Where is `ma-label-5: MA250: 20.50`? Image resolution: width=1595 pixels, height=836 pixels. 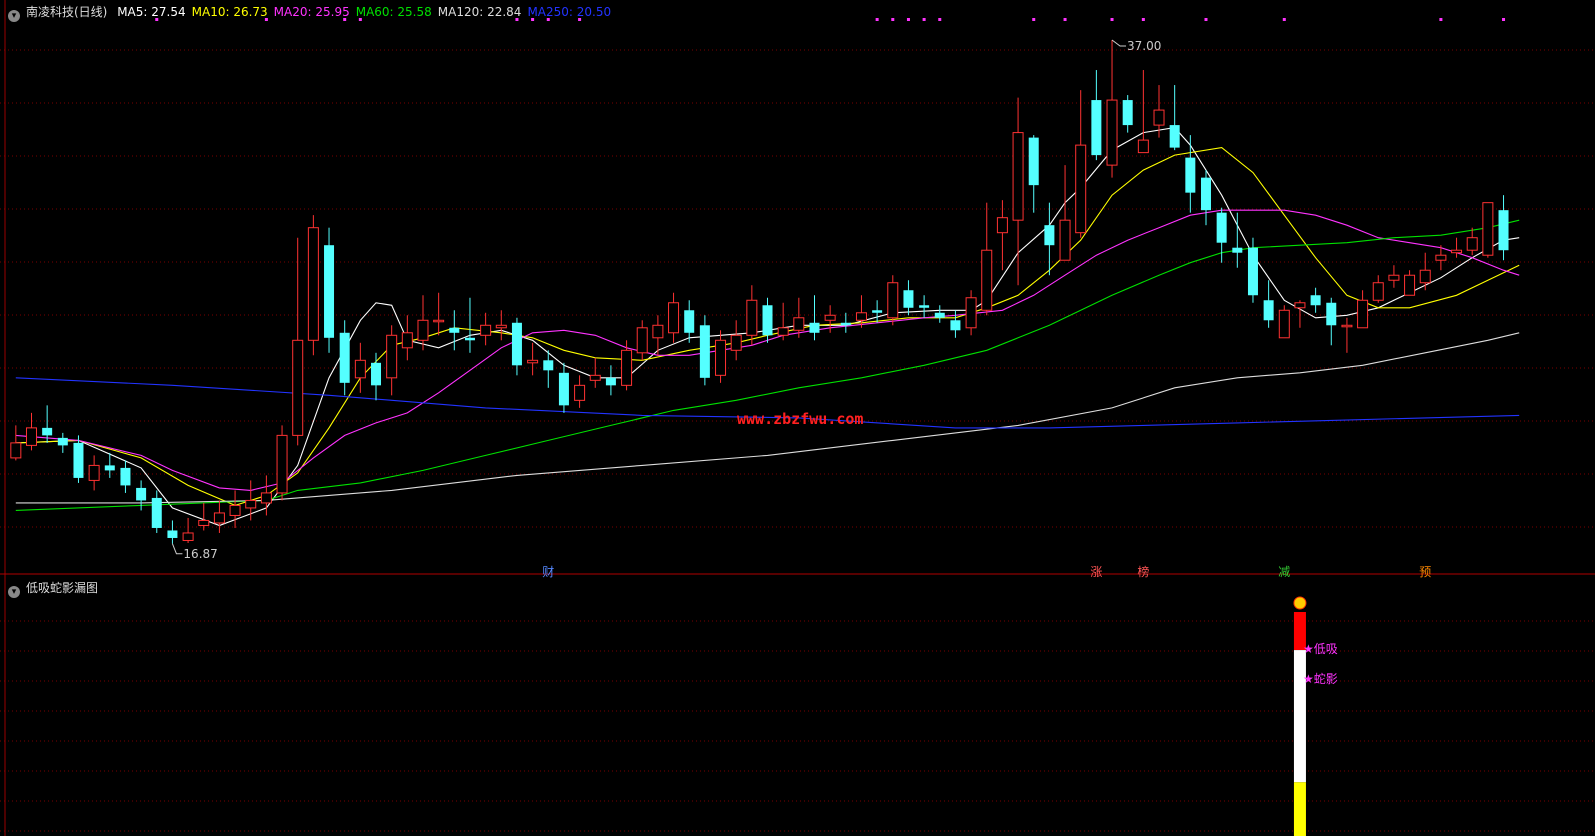 ma-label-5: MA250: 20.50 is located at coordinates (569, 12).